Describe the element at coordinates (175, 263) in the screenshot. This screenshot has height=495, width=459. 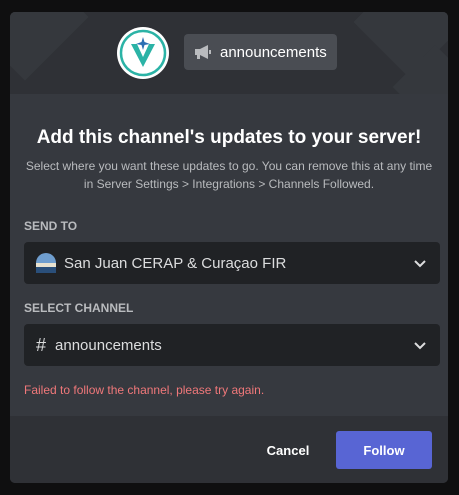
I see `send-to-value: San Juan CERAP & Curaçao FIR` at that location.